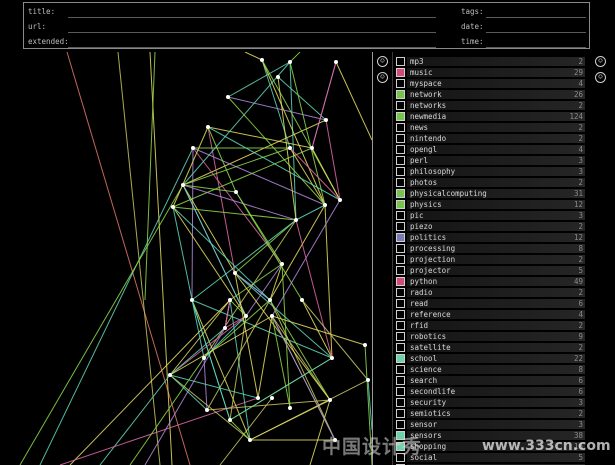 Image resolution: width=615 pixels, height=465 pixels. What do you see at coordinates (491, 237) in the screenshot?
I see `tag-row: politics 12` at bounding box center [491, 237].